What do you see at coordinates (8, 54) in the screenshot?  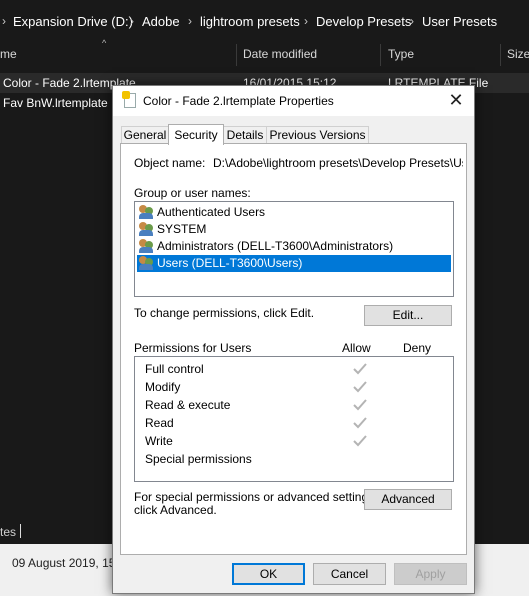 I see `column-header-name: me` at bounding box center [8, 54].